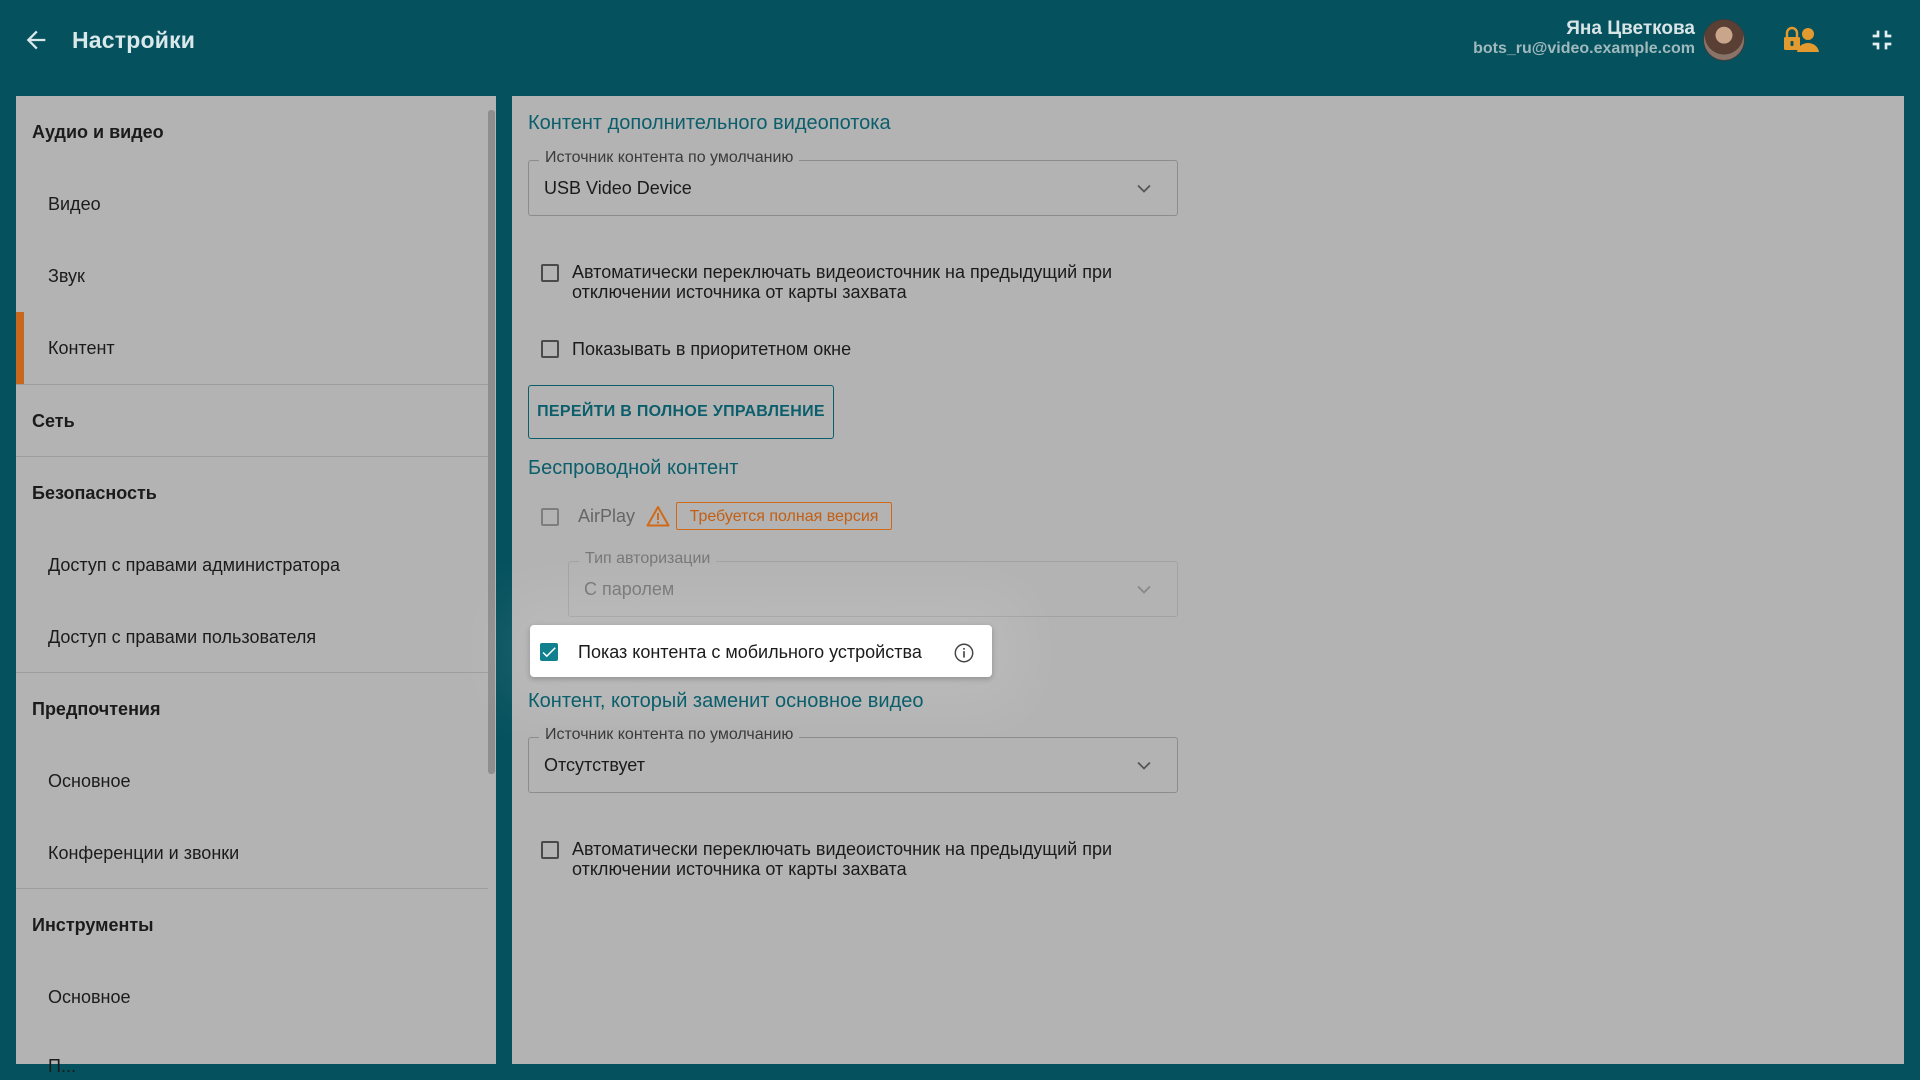 The width and height of the screenshot is (1920, 1080). I want to click on collapse-icon, so click(1882, 40).